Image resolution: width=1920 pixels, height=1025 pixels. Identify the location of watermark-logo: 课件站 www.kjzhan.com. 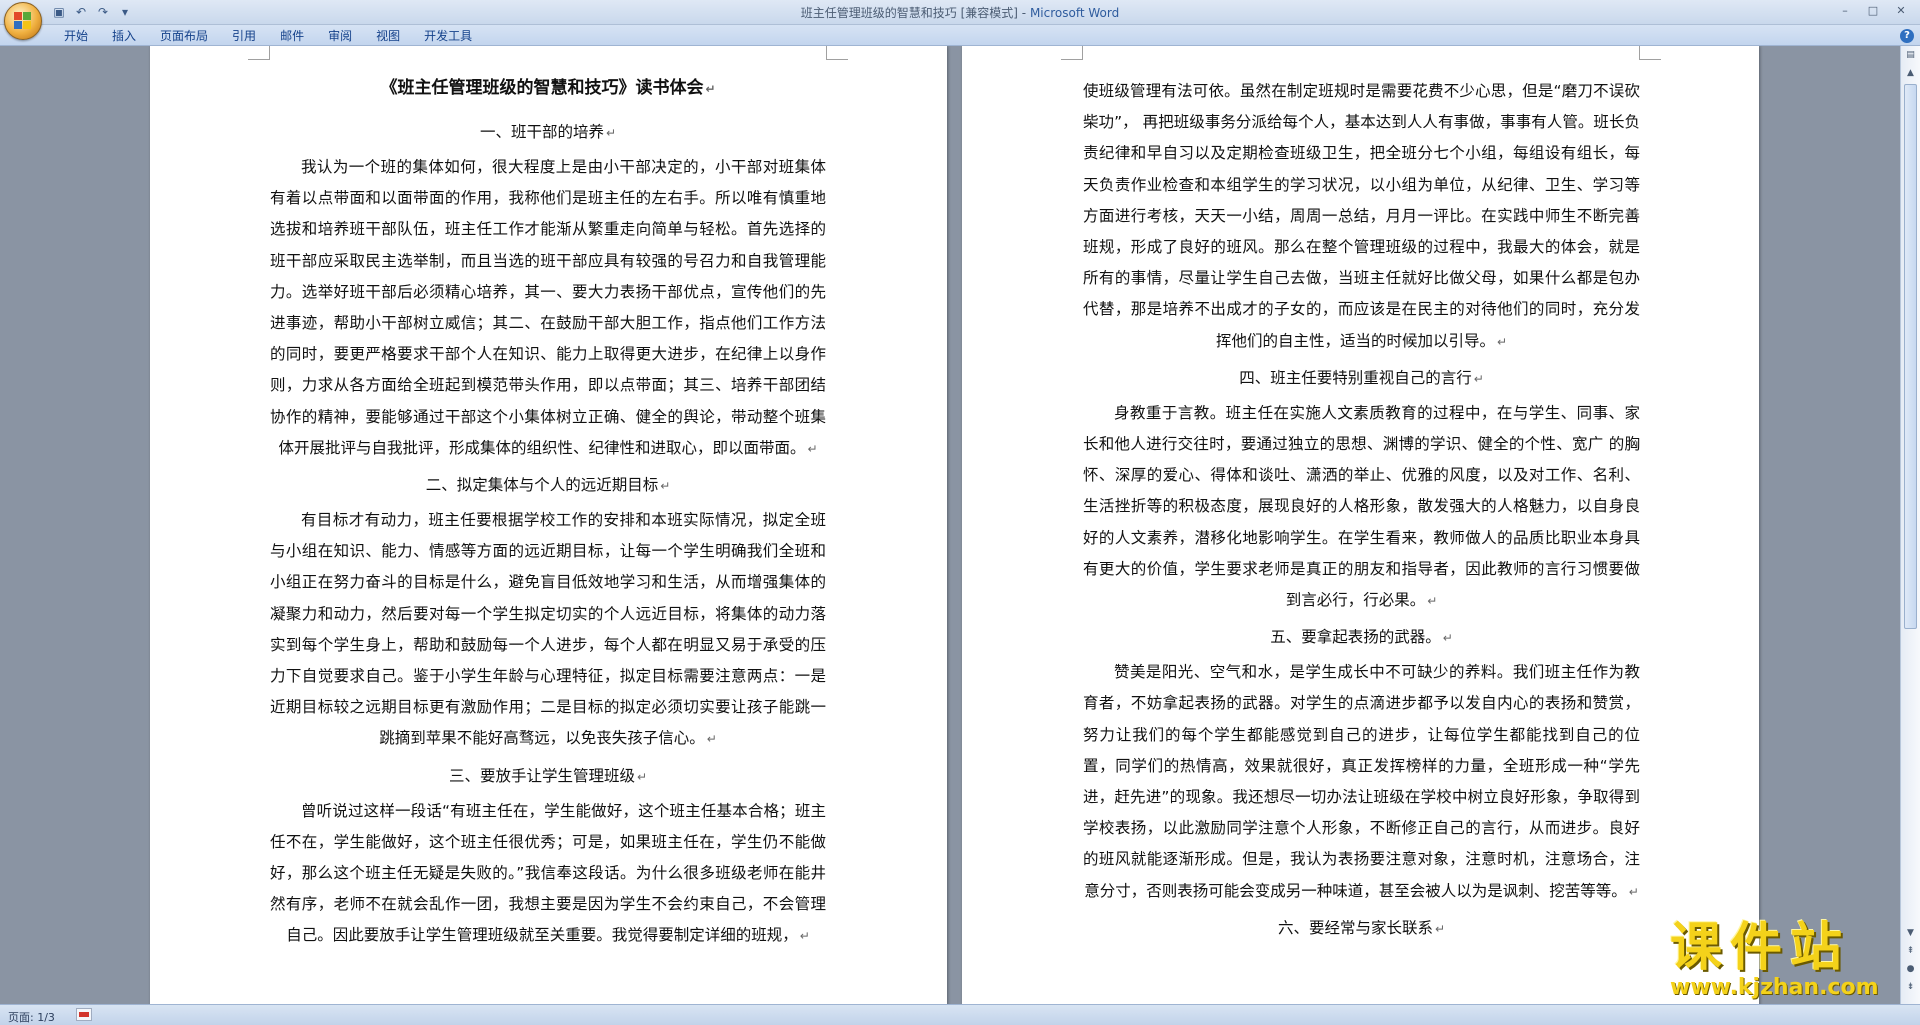
(1787, 960).